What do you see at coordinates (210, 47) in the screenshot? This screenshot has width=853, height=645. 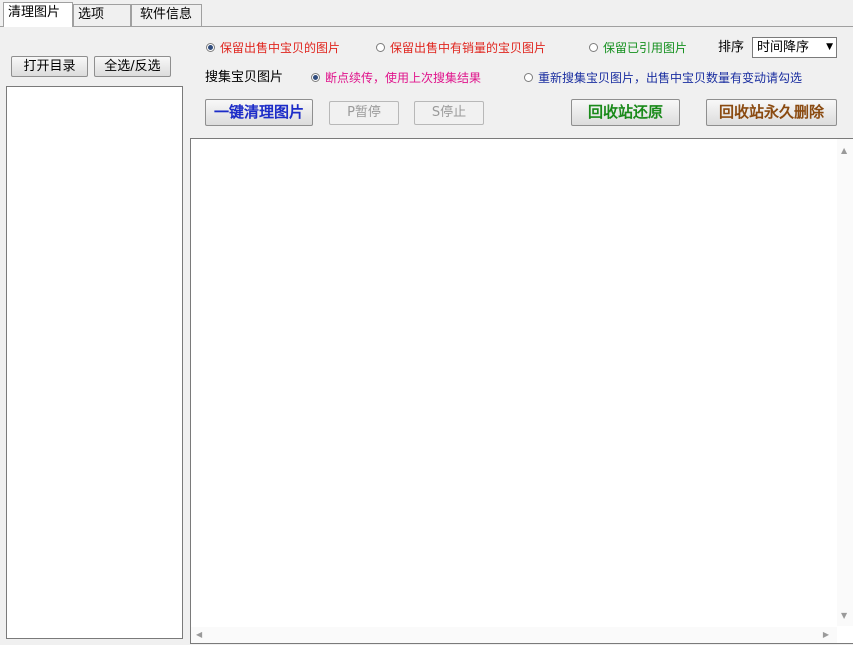 I see `keep-selling-images-radio` at bounding box center [210, 47].